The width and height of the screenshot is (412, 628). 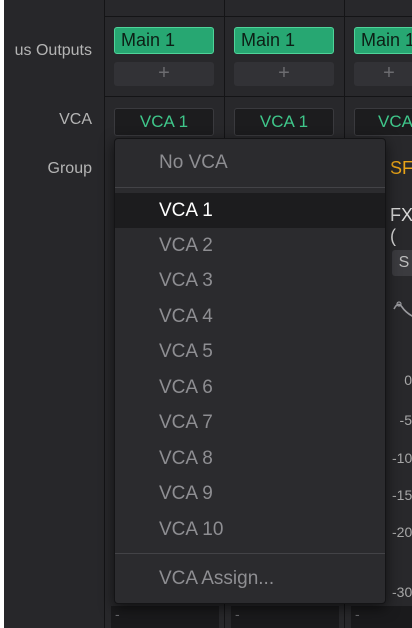 I want to click on menu-item-vca-6: VCA 6, so click(x=250, y=387).